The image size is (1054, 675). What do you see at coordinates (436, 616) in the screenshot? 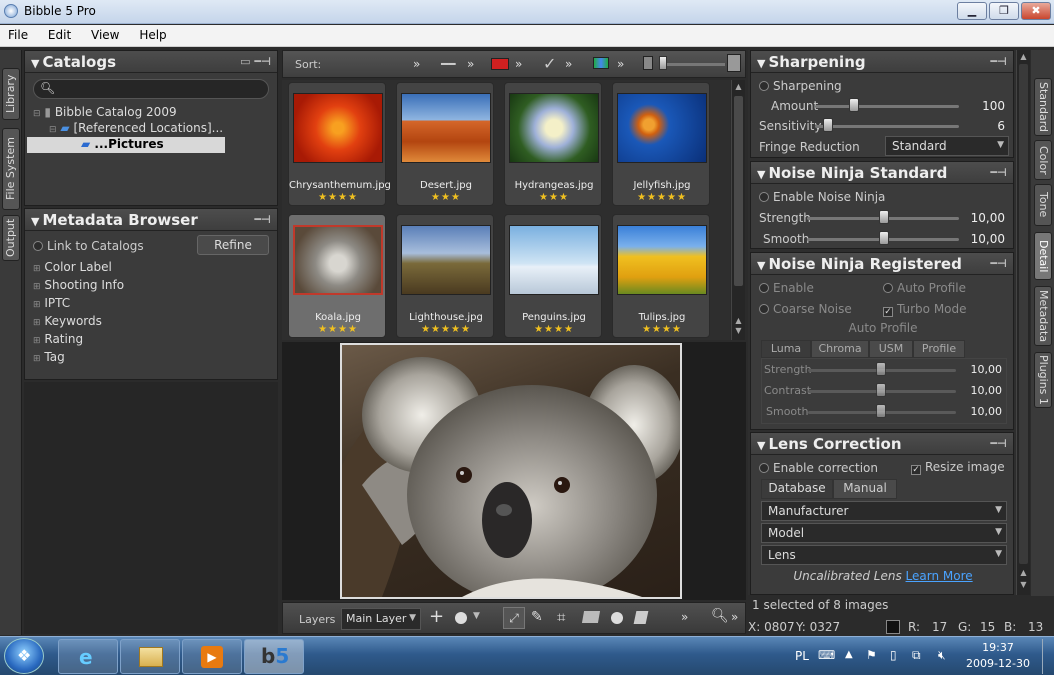
I see `add-layer-icon: +` at bounding box center [436, 616].